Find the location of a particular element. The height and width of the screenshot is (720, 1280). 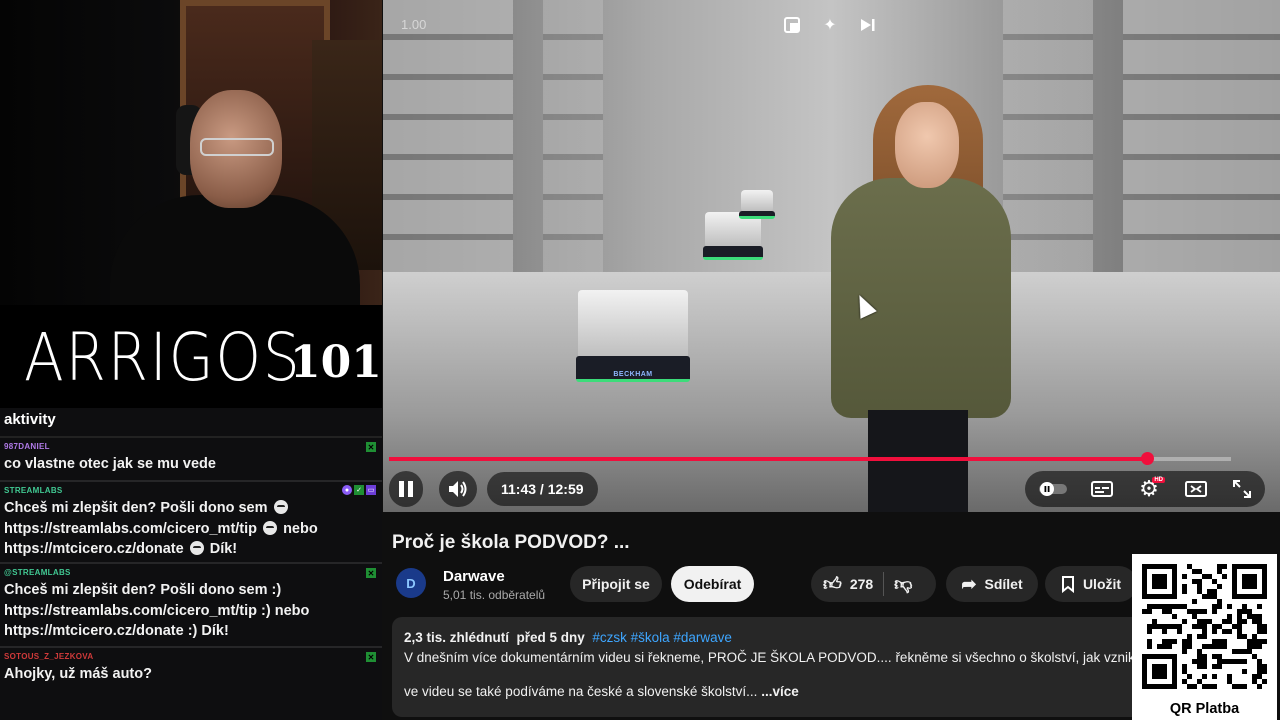

subtitles-icon is located at coordinates (1102, 489).